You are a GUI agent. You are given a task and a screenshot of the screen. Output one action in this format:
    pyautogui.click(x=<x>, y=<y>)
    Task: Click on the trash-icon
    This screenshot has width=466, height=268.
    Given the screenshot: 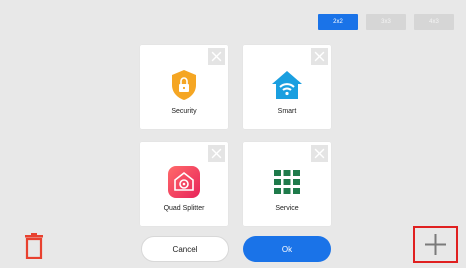 What is the action you would take?
    pyautogui.click(x=34, y=246)
    